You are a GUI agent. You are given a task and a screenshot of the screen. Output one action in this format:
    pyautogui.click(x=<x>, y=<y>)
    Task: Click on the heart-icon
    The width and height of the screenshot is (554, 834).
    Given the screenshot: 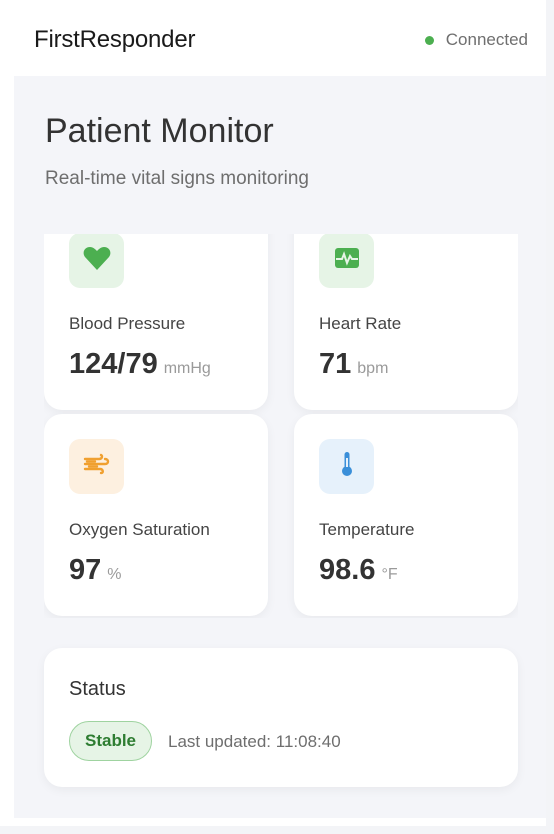 What is the action you would take?
    pyautogui.click(x=97, y=260)
    